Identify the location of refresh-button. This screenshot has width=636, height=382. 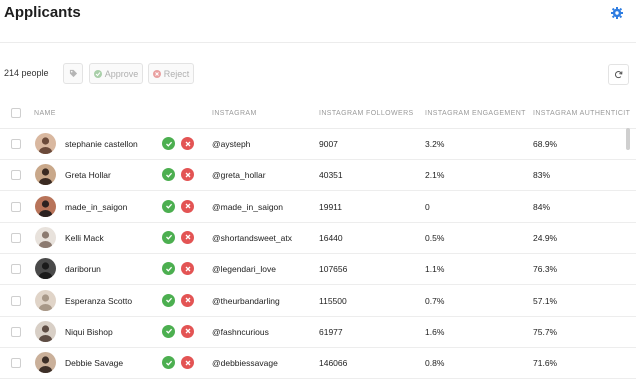
(618, 74).